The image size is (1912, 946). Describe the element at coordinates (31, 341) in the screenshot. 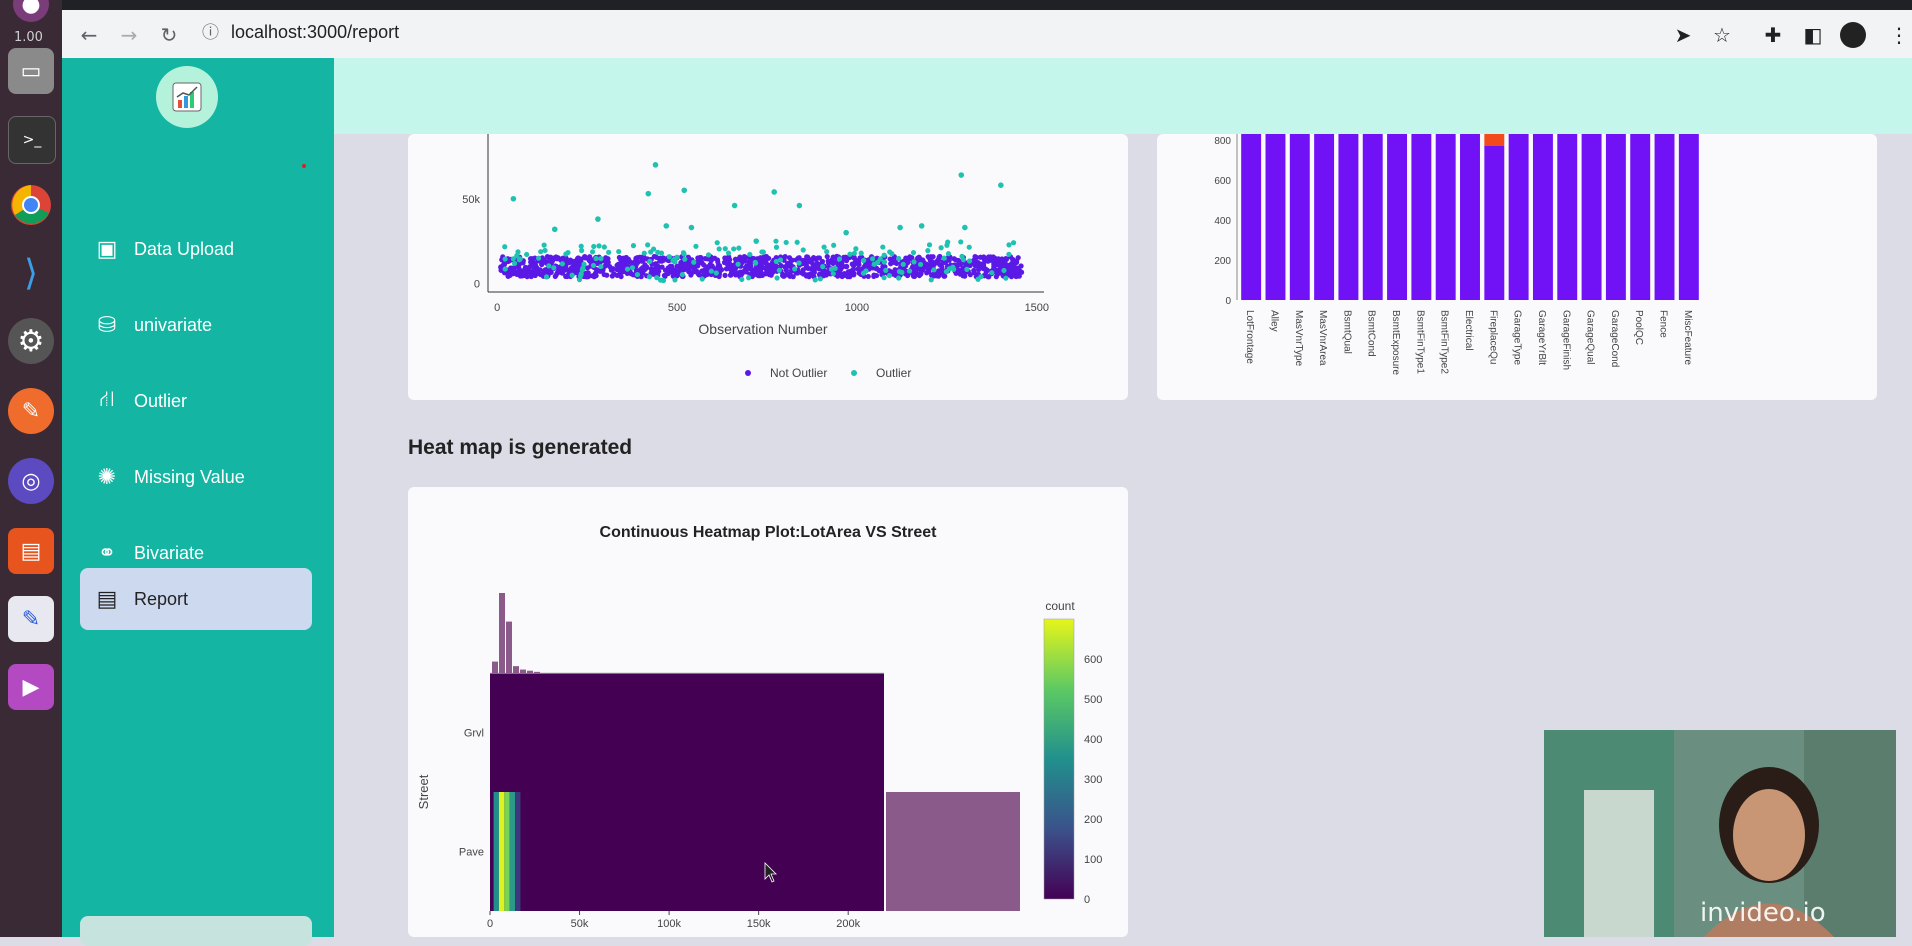

I see `settings-icon: ⚙` at that location.